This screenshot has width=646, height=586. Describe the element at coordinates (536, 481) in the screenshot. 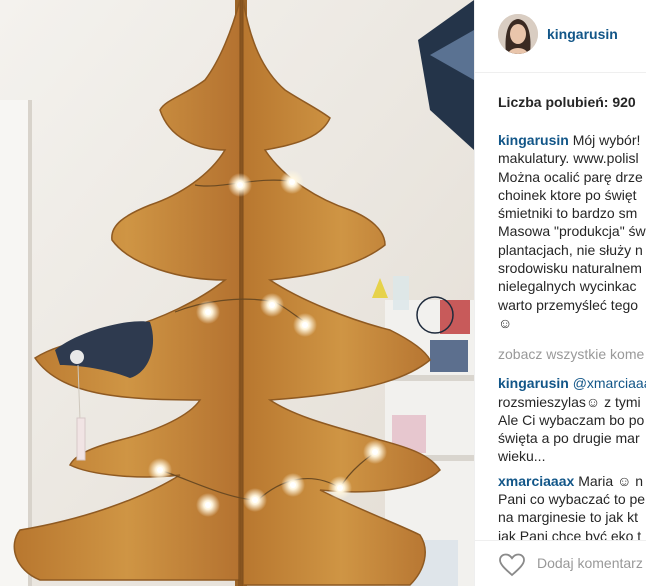

I see `comment-username: xmarciaaax` at that location.